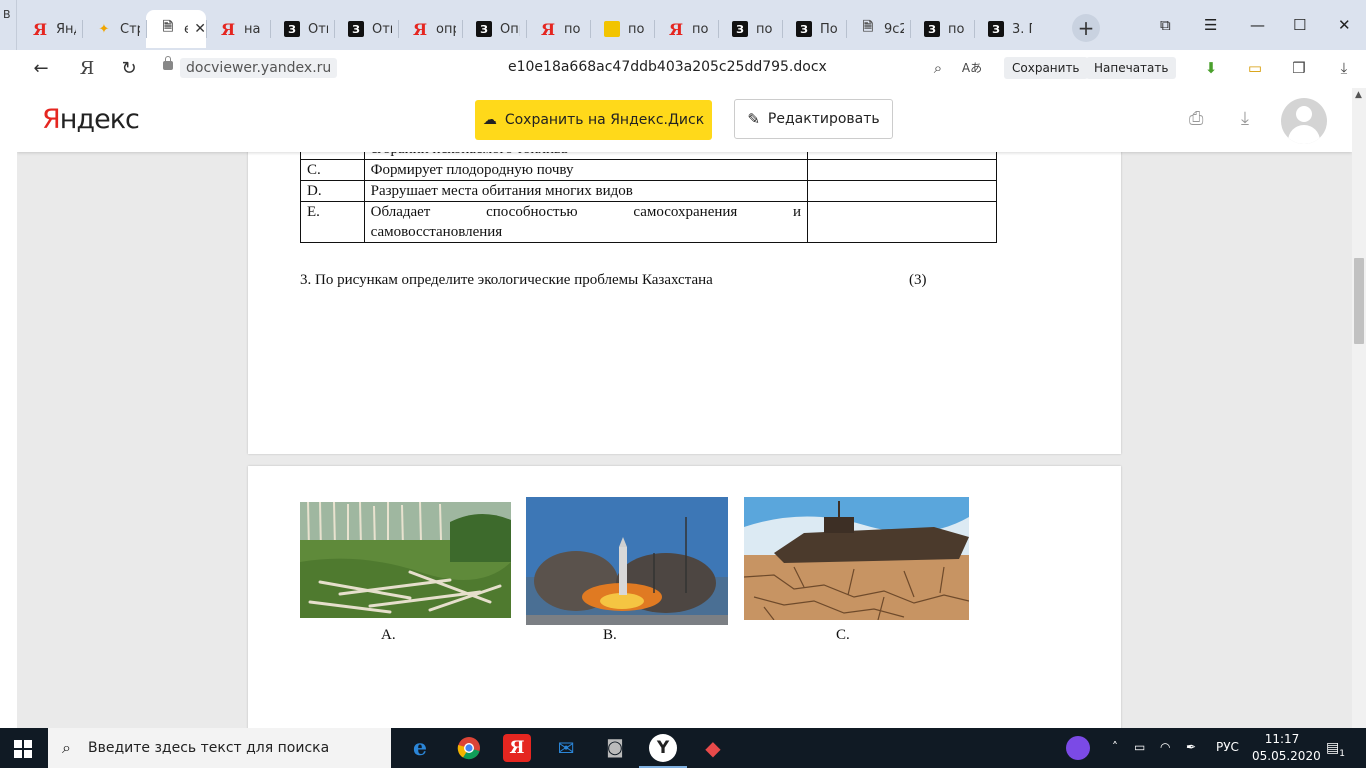 The width and height of the screenshot is (1366, 769). I want to click on avatar, so click(1304, 121).